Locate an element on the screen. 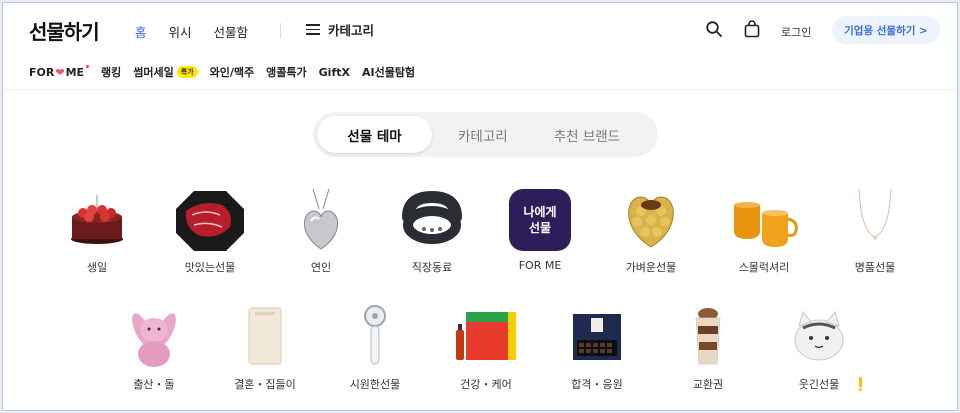 This screenshot has width=960, height=413. theme-coworker: 직장동료 is located at coordinates (432, 231).